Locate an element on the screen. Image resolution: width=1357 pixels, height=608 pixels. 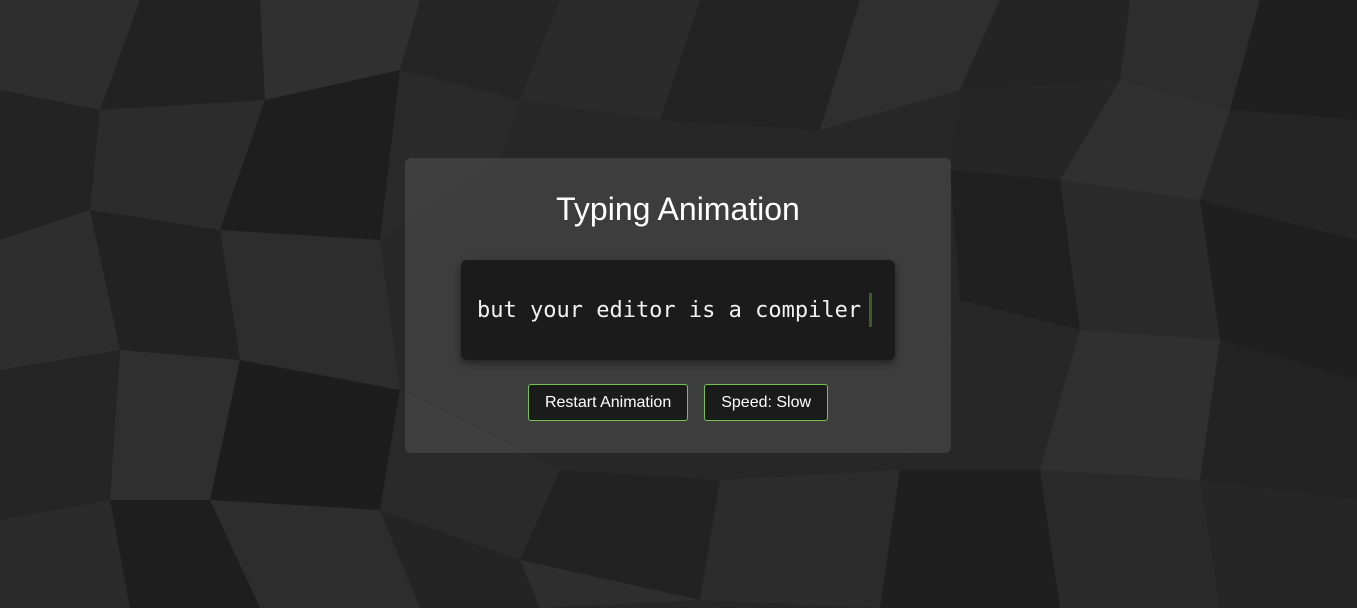
restart-animation-button: Restart Animation is located at coordinates (608, 402).